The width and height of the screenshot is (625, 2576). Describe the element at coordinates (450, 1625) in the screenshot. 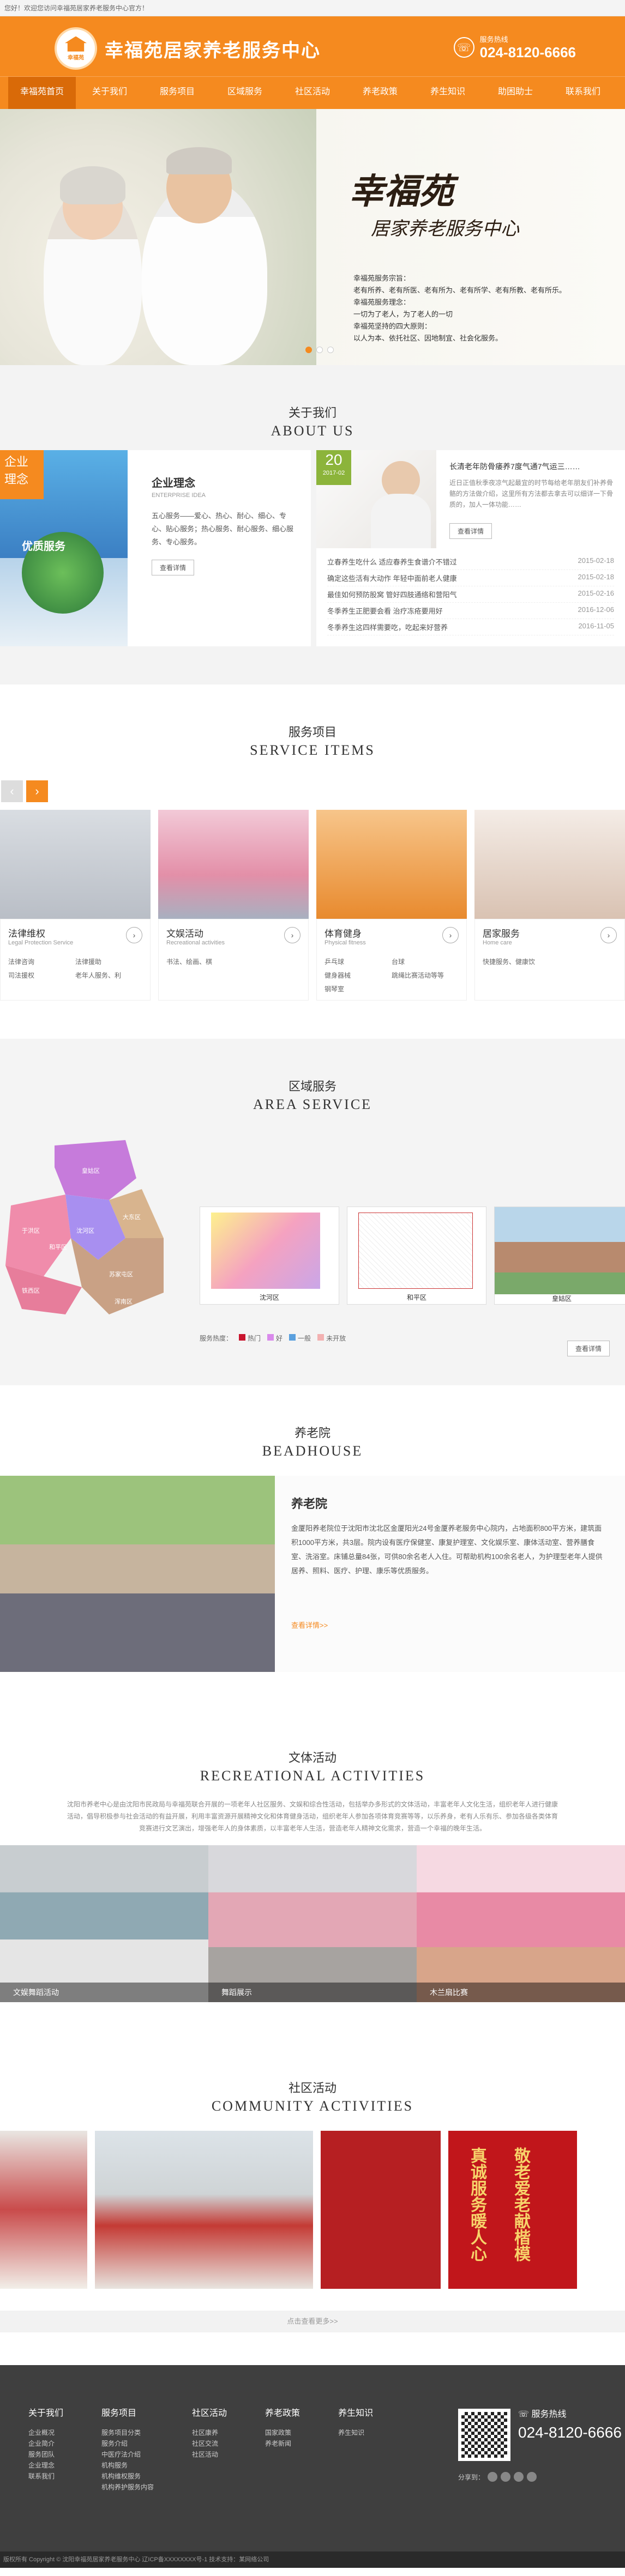

I see `beadhouse-more-link: 查看详情>>` at that location.